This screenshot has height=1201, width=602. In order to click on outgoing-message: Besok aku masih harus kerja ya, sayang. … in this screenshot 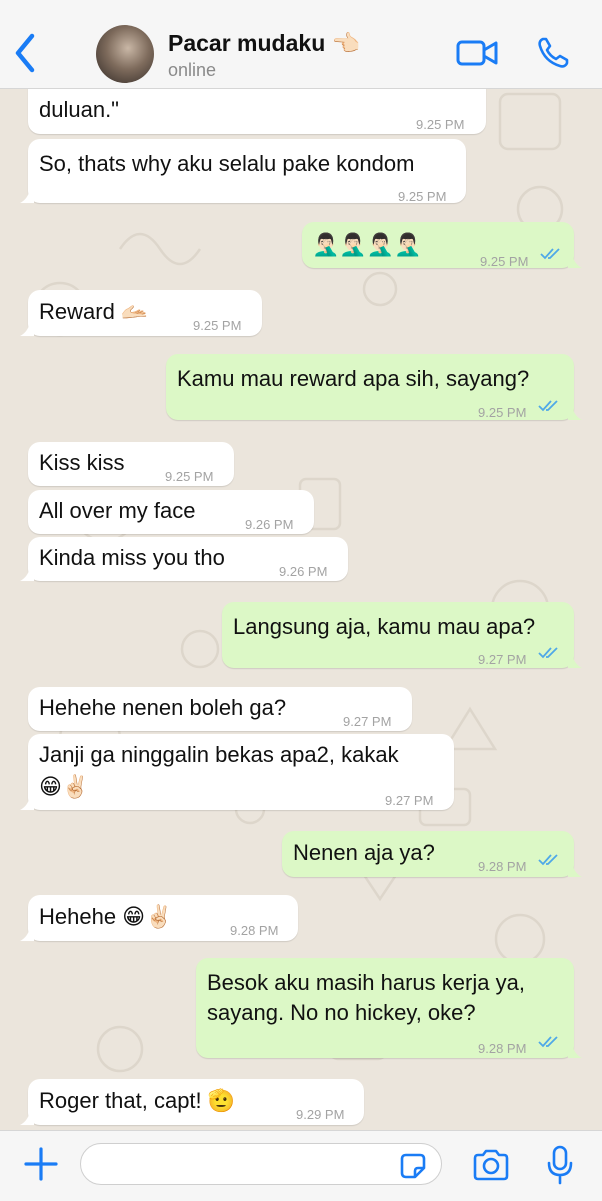, I will do `click(389, 1008)`.